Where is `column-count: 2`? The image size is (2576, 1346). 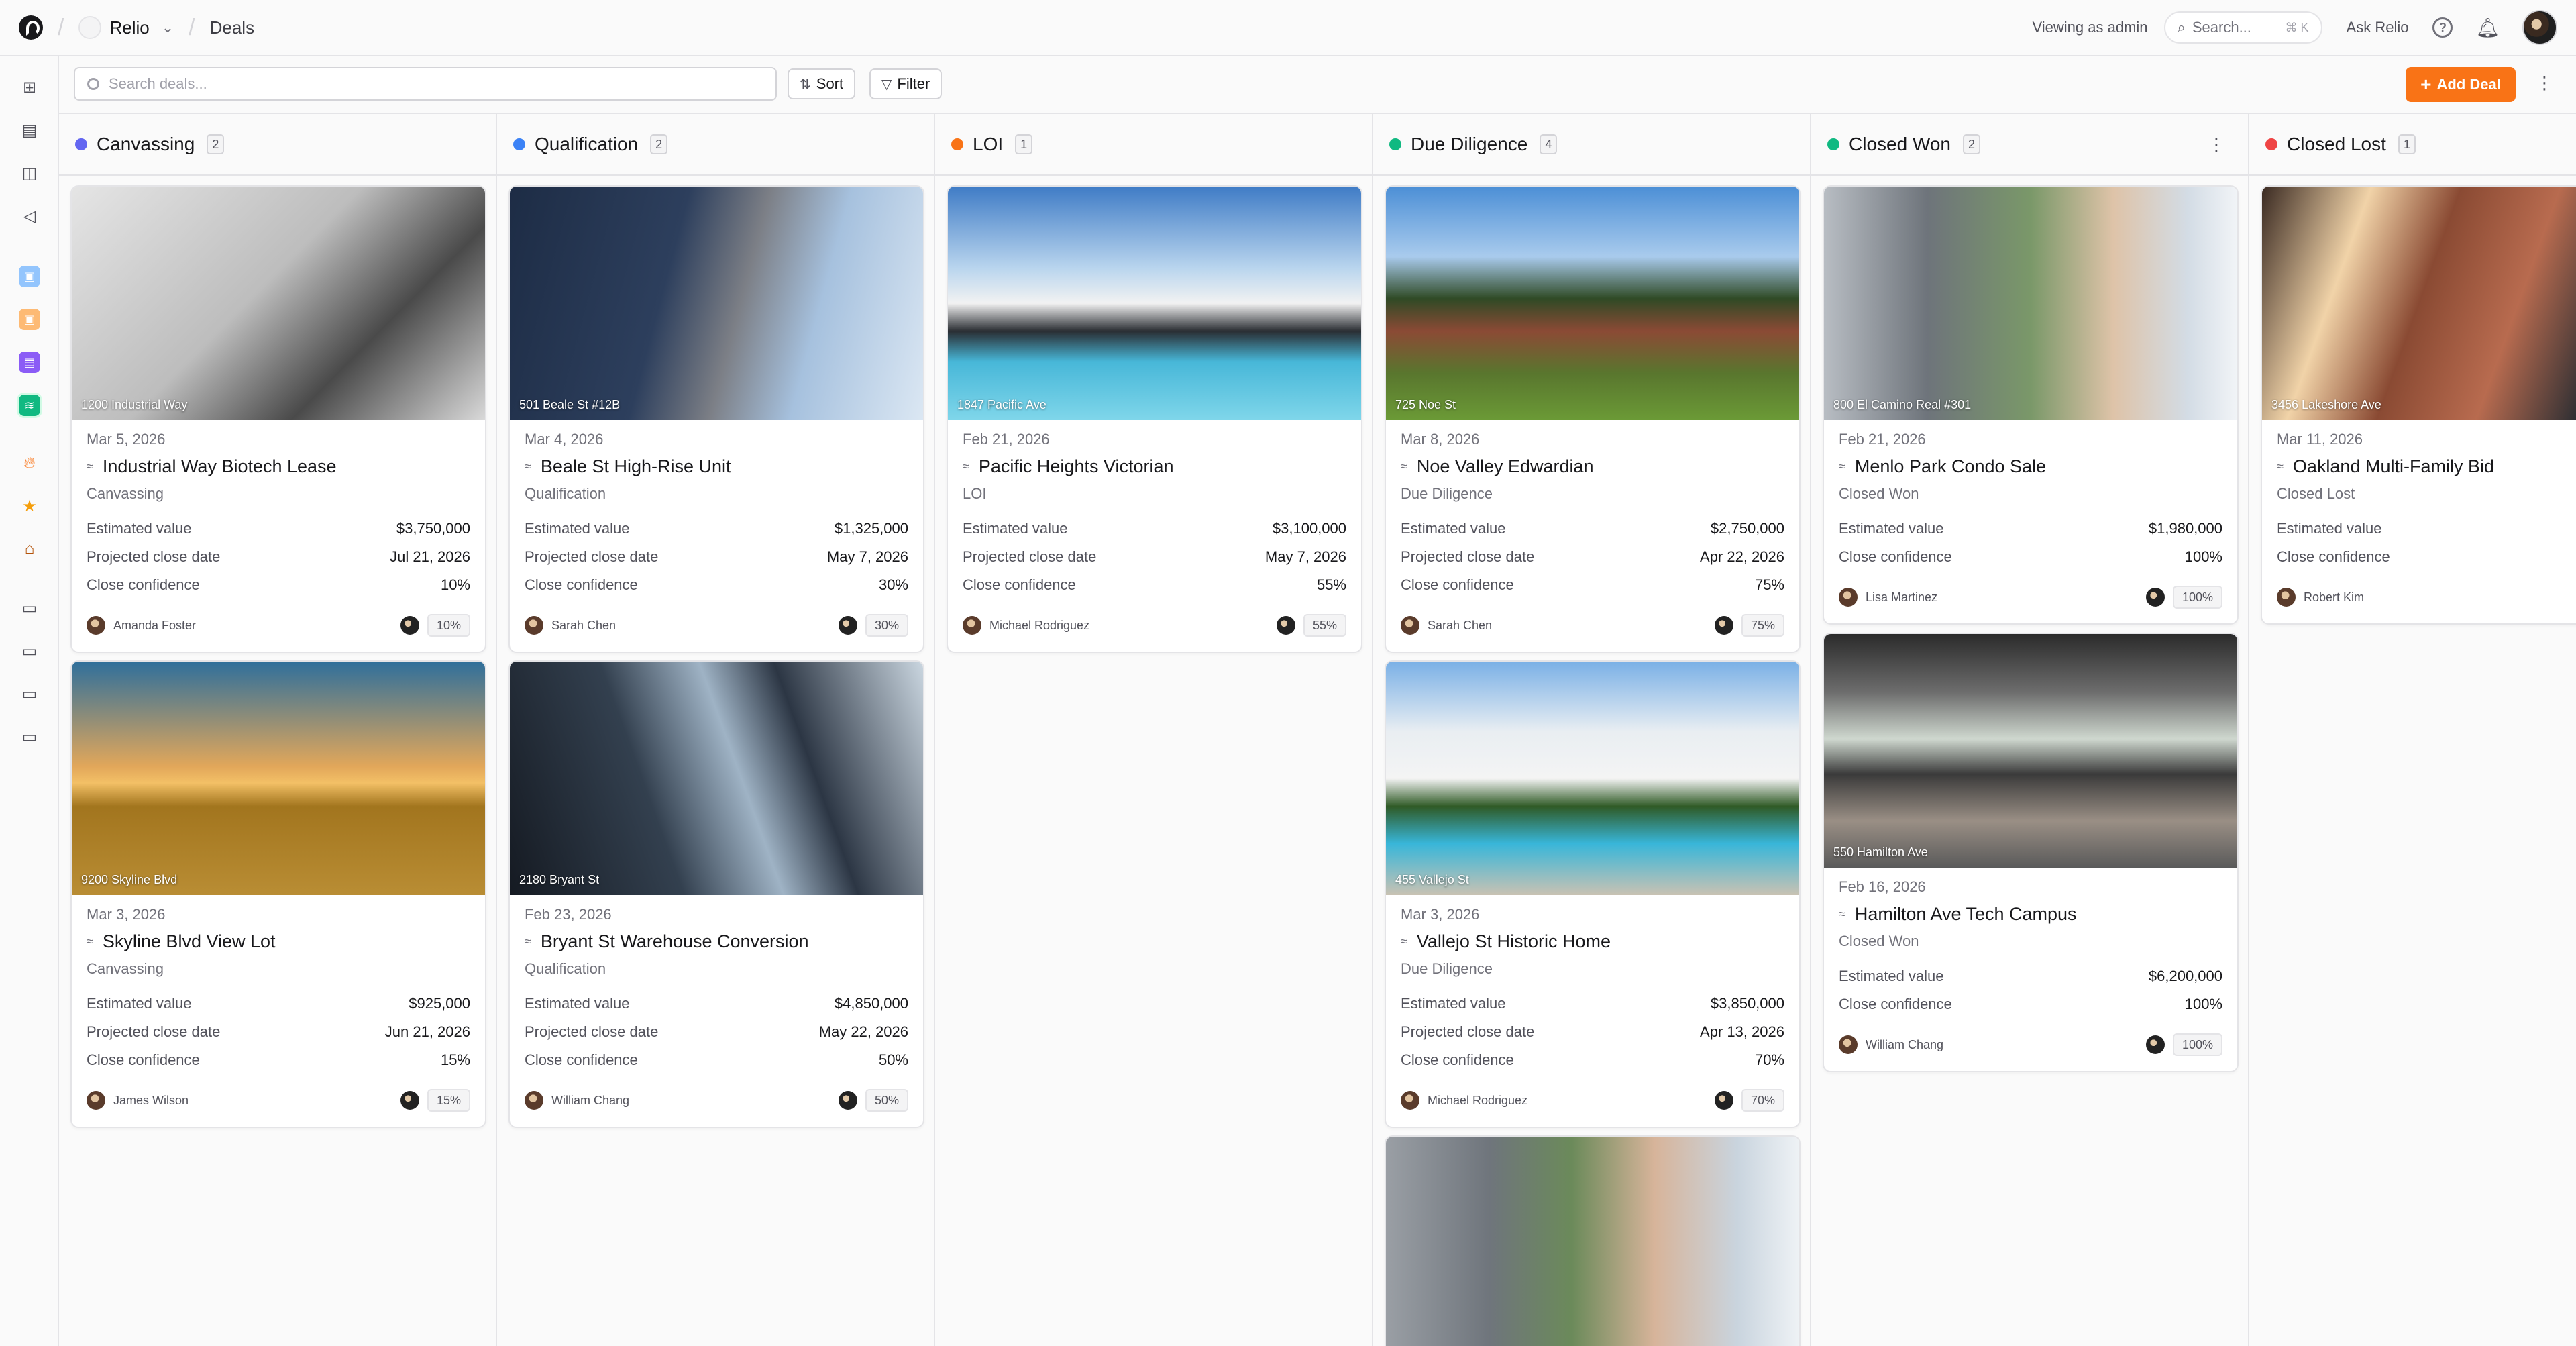
column-count: 2 is located at coordinates (1972, 144).